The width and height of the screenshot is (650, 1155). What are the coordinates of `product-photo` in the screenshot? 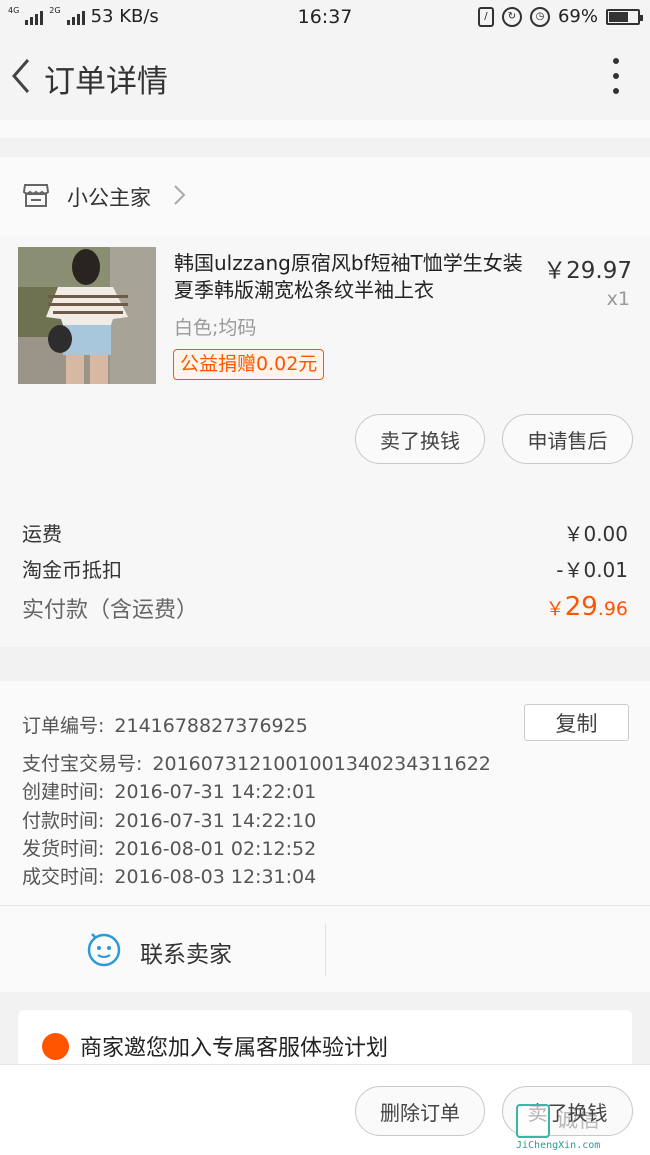 It's located at (87, 315).